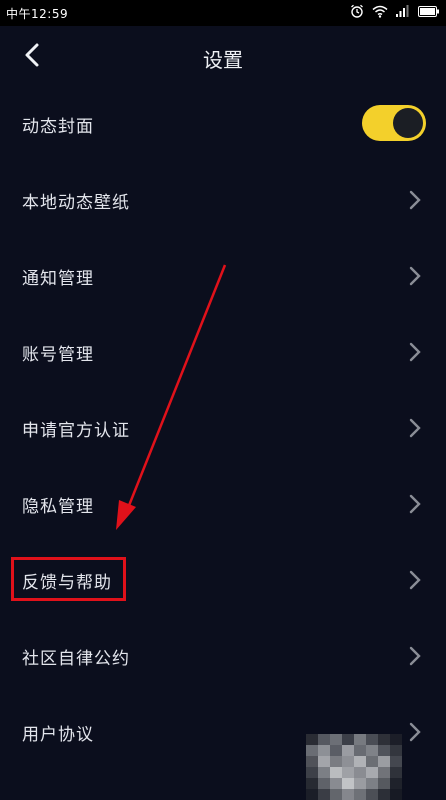 This screenshot has width=446, height=800. Describe the element at coordinates (408, 123) in the screenshot. I see `toggle-knob` at that location.